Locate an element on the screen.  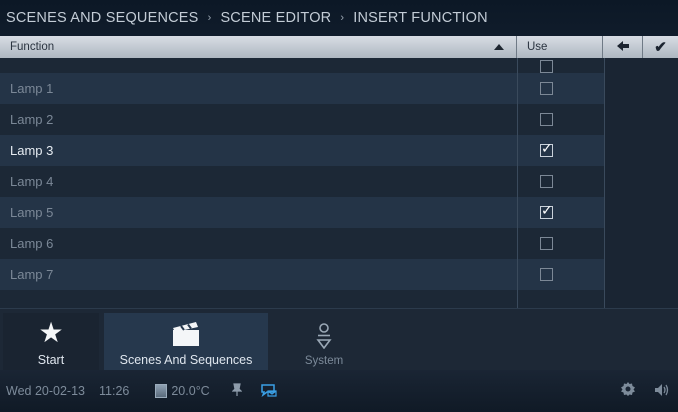
sort-ascending-icon is located at coordinates (499, 47).